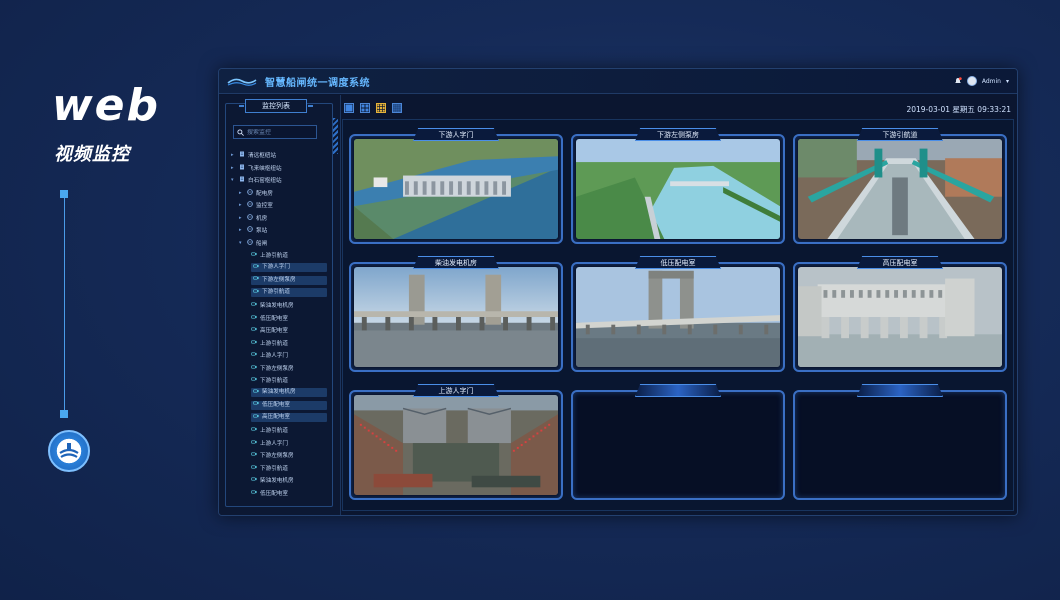 This screenshot has width=1060, height=600. What do you see at coordinates (260, 192) in the screenshot?
I see `tree-item-content: 配电房` at bounding box center [260, 192].